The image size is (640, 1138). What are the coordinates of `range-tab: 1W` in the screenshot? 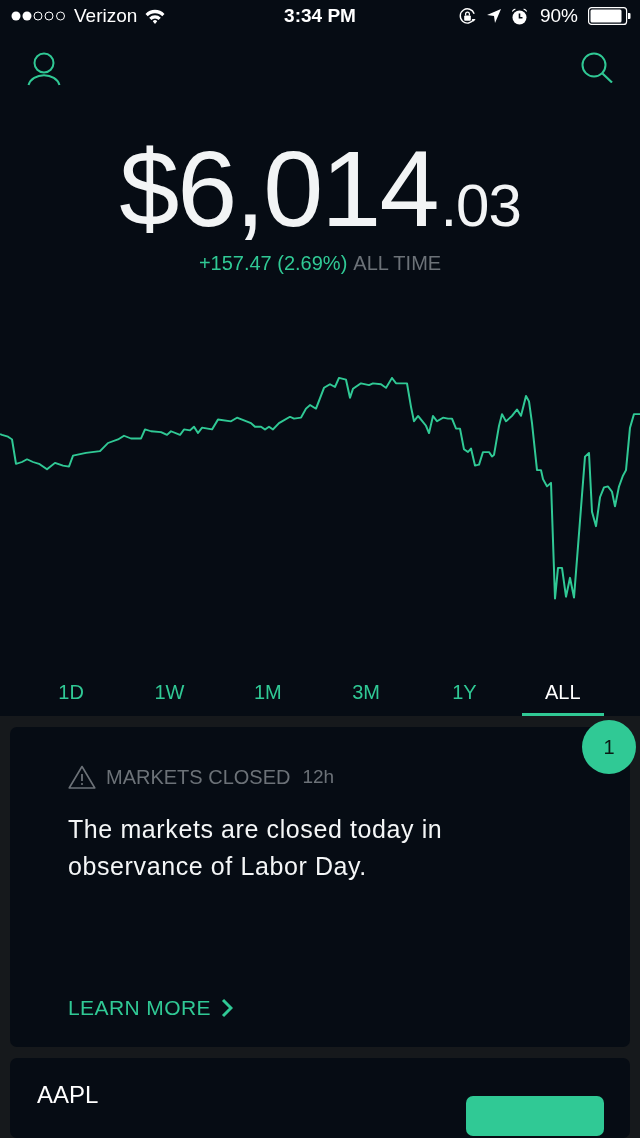 It's located at (169, 693).